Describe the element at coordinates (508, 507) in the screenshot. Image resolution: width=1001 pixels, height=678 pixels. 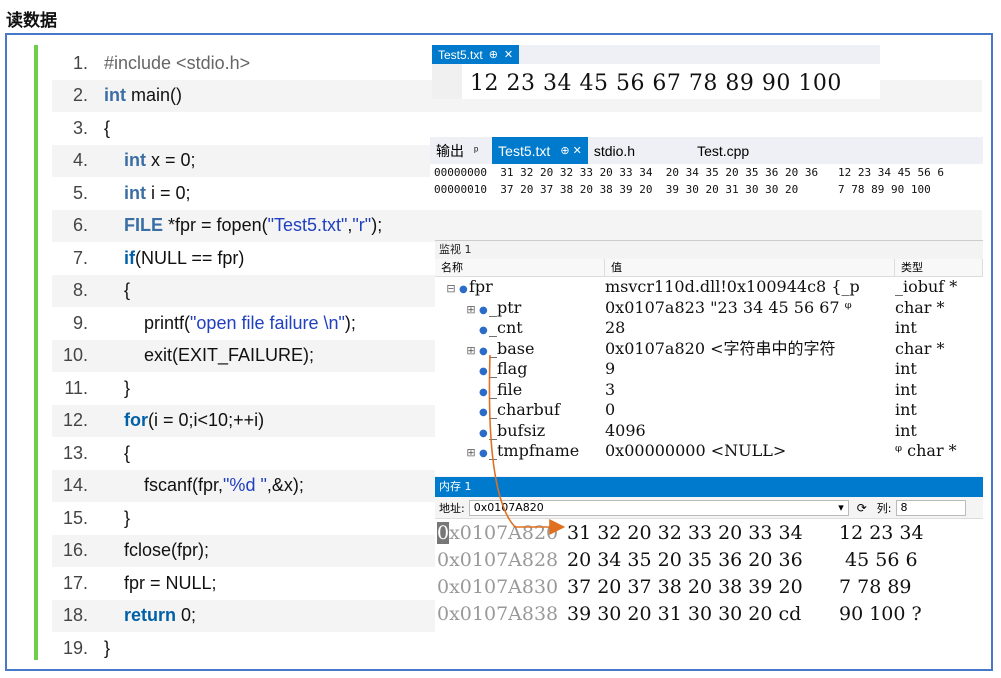
I see `address-value: 0x0107A820` at that location.